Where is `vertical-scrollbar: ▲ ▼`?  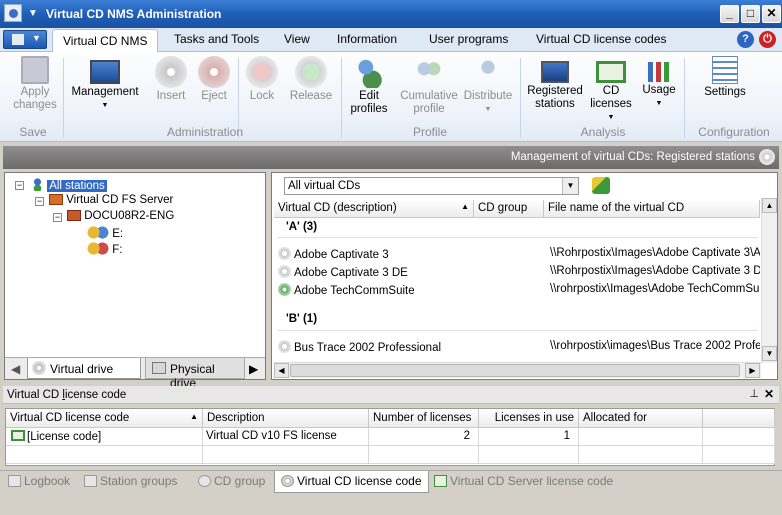 vertical-scrollbar: ▲ ▼ is located at coordinates (769, 280).